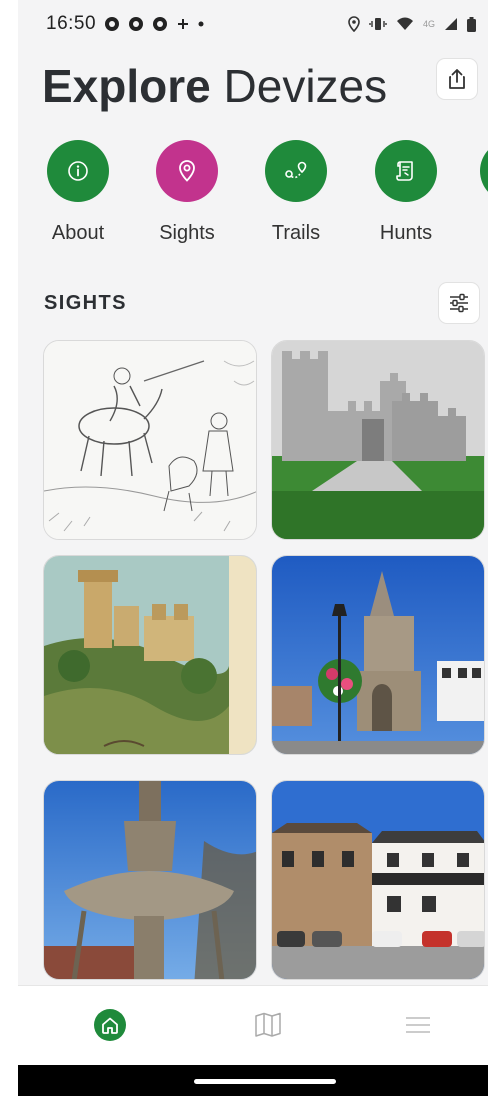 The image size is (495, 1096). I want to click on category-sights: Sights, so click(187, 192).